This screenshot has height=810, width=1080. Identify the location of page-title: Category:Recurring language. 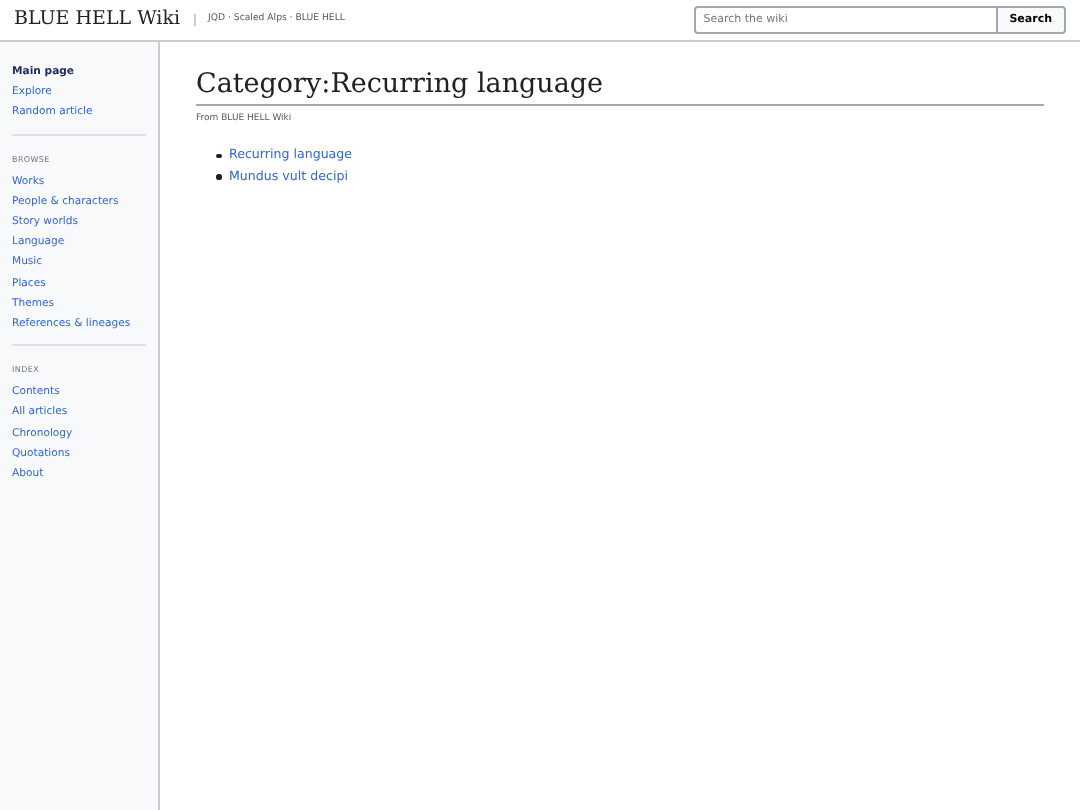
(620, 87).